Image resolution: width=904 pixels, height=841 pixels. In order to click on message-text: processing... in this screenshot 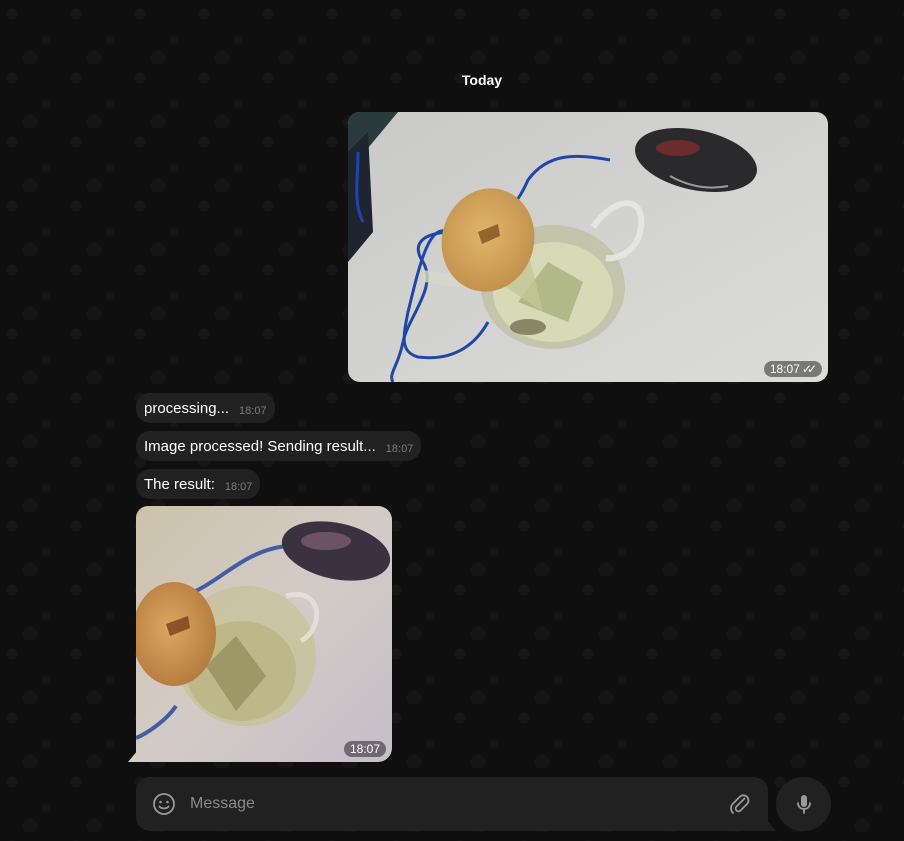, I will do `click(187, 408)`.